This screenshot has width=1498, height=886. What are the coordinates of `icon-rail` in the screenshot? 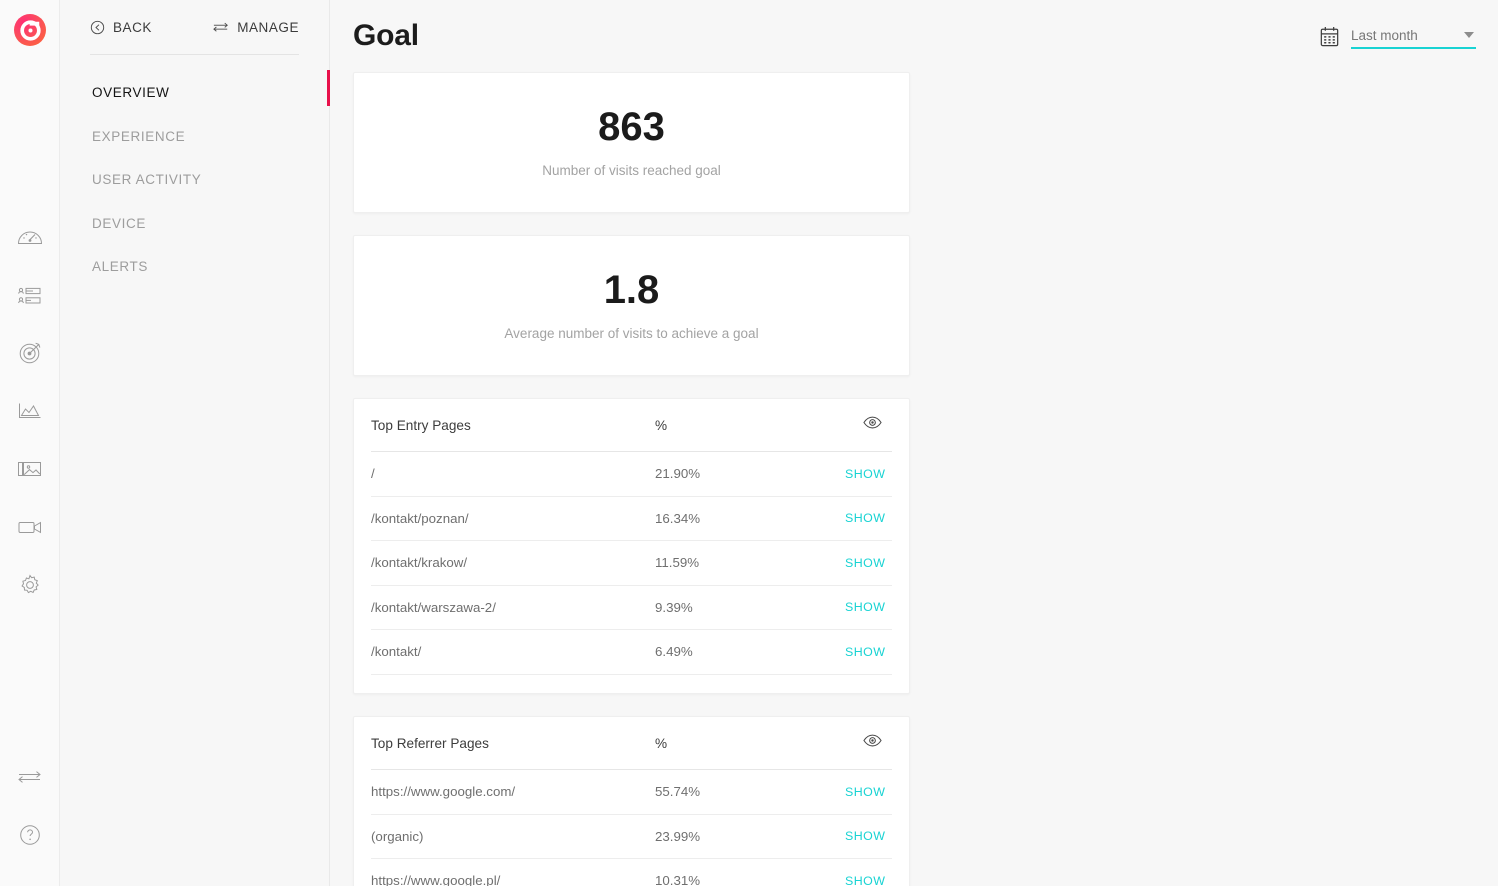 It's located at (30, 443).